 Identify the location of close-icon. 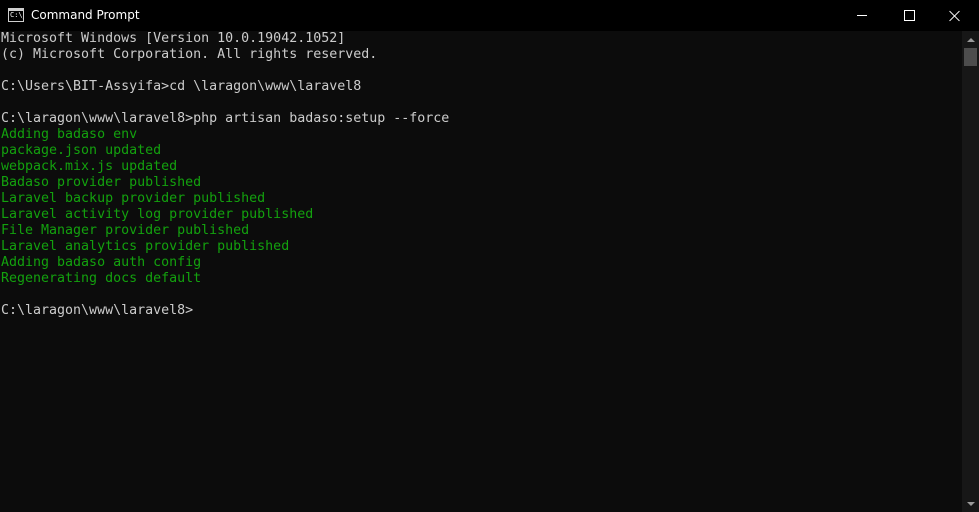
(955, 16).